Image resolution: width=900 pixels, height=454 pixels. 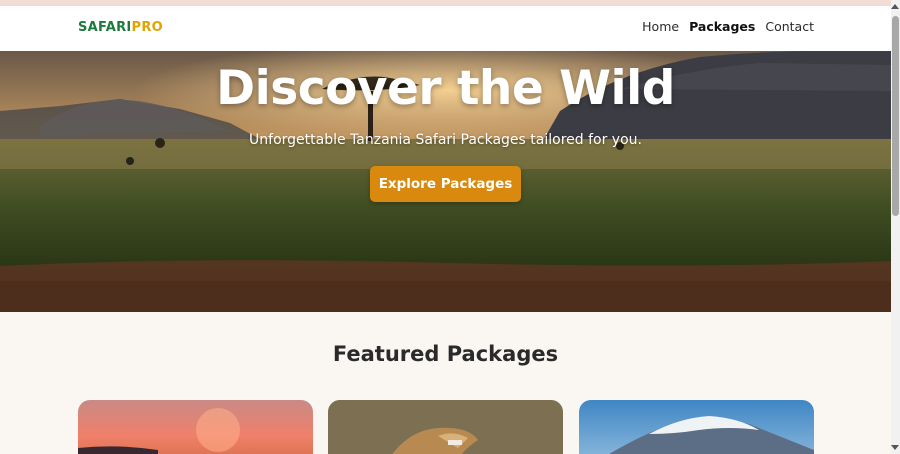 What do you see at coordinates (895, 227) in the screenshot?
I see `page-scrollbar` at bounding box center [895, 227].